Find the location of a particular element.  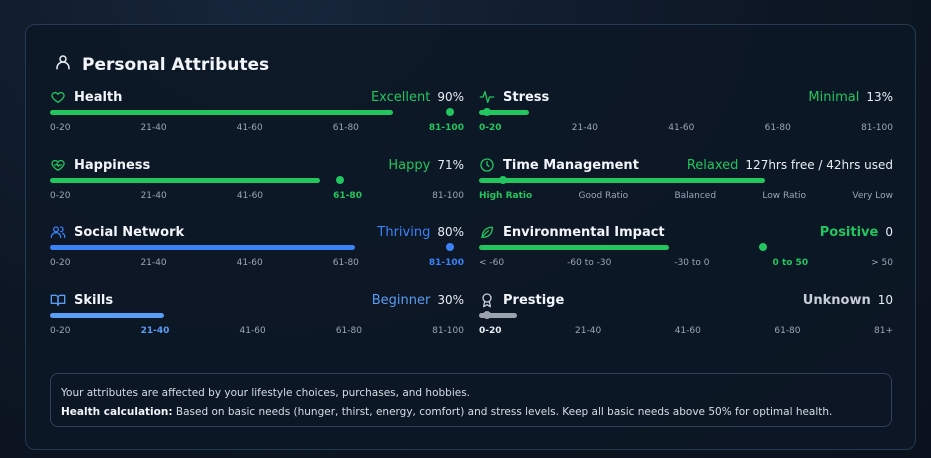

attribute-status: Positive is located at coordinates (849, 232).